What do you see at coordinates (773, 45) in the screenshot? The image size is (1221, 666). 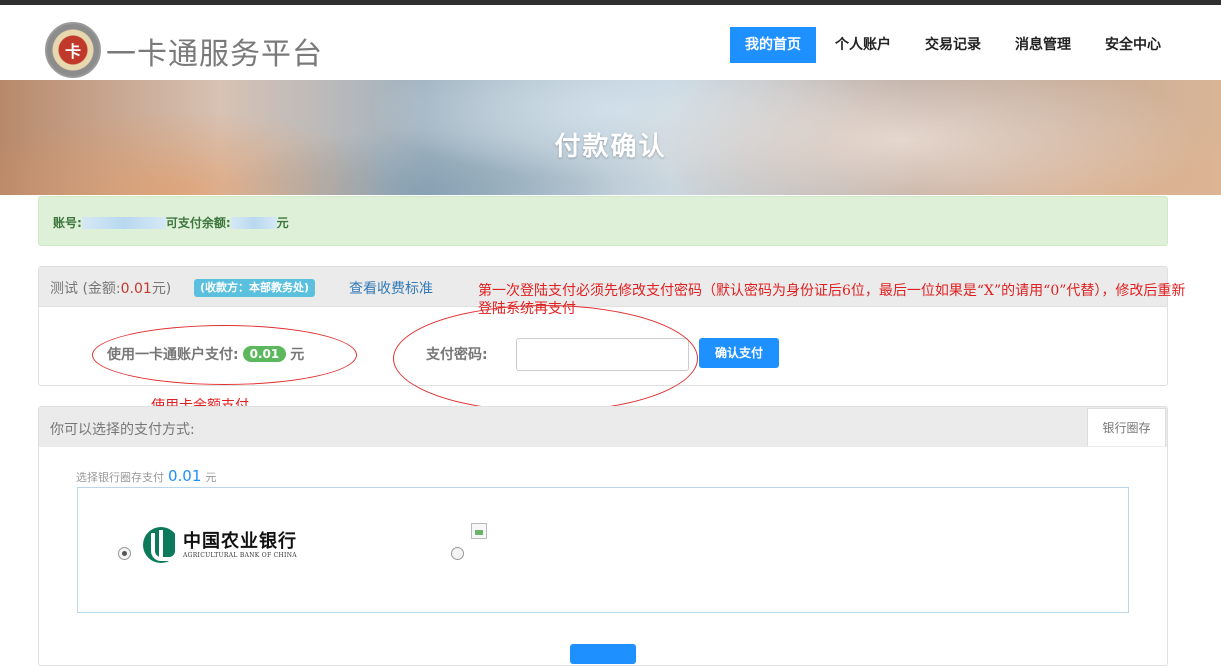 I see `nav-item-home: 我的首页` at bounding box center [773, 45].